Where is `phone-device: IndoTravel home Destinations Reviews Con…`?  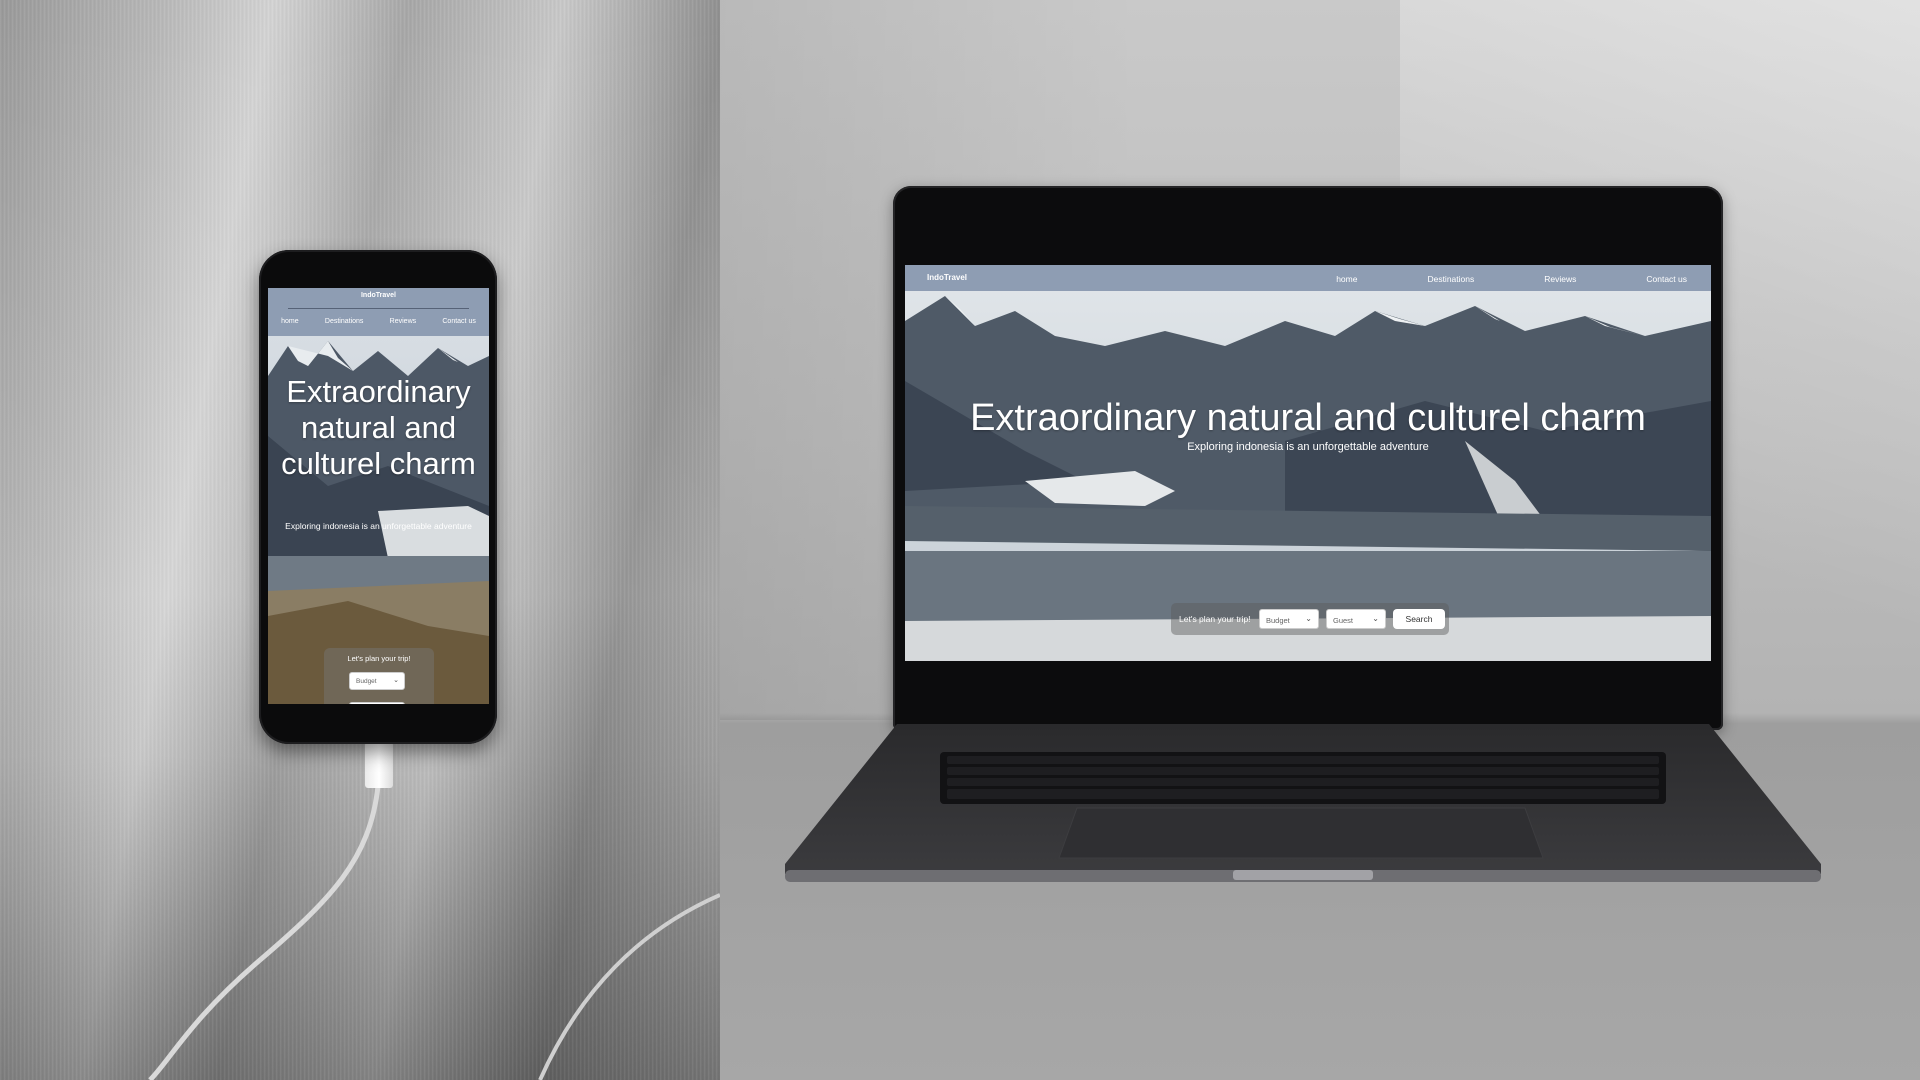
phone-device: IndoTravel home Destinations Reviews Con… is located at coordinates (378, 497).